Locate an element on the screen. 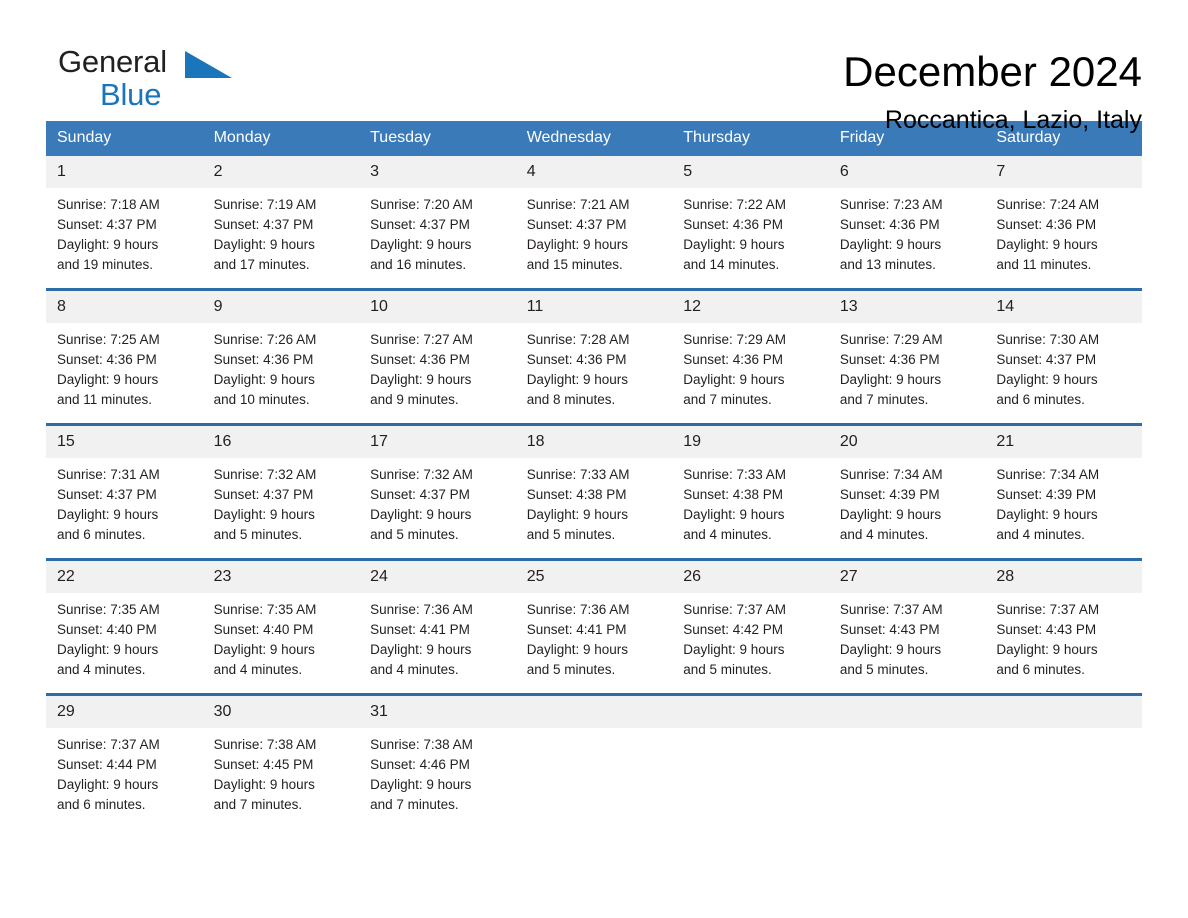  day-number: 21 is located at coordinates (1063, 442).